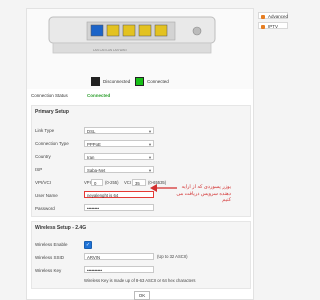 The height and width of the screenshot is (300, 320). Describe the element at coordinates (172, 256) in the screenshot. I see `wireless-ssid-hint: (Up to 32 ASCII)` at that location.